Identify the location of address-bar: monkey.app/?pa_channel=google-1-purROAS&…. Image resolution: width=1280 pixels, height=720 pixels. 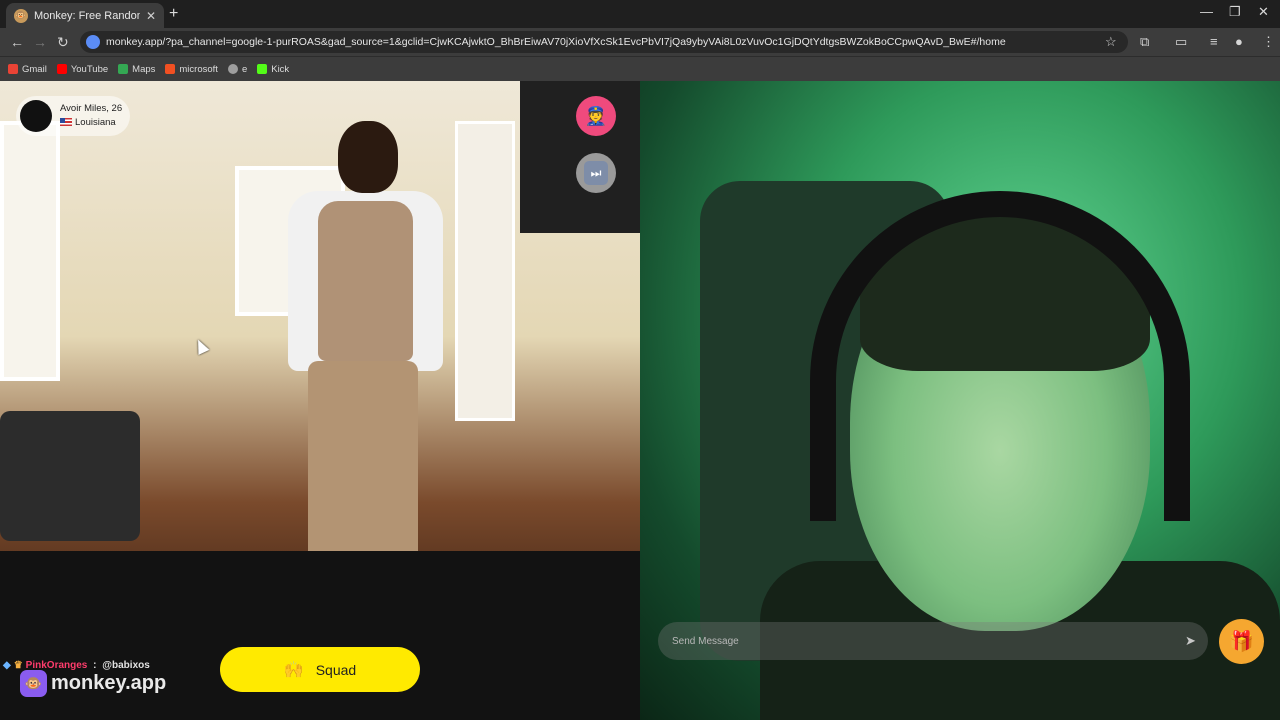
(604, 42).